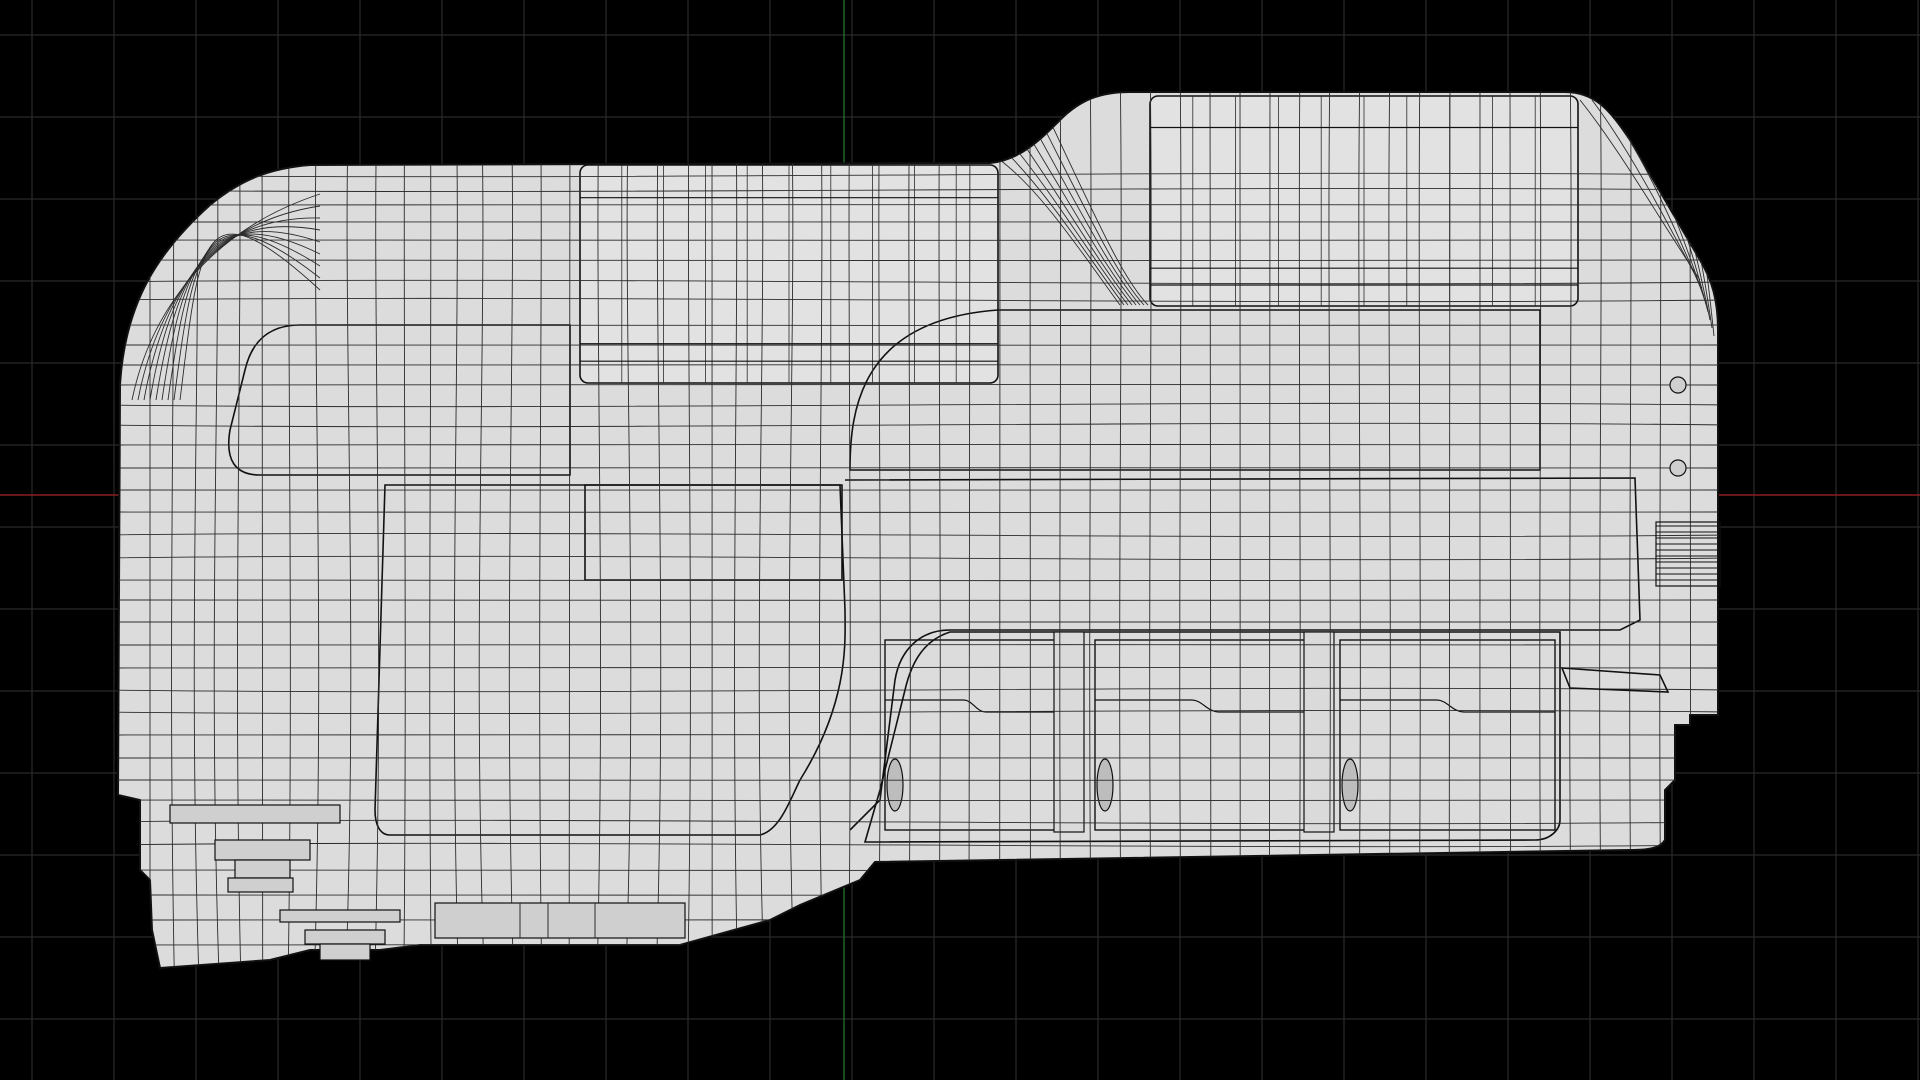  What do you see at coordinates (1678, 468) in the screenshot?
I see `screw-bottom-icon` at bounding box center [1678, 468].